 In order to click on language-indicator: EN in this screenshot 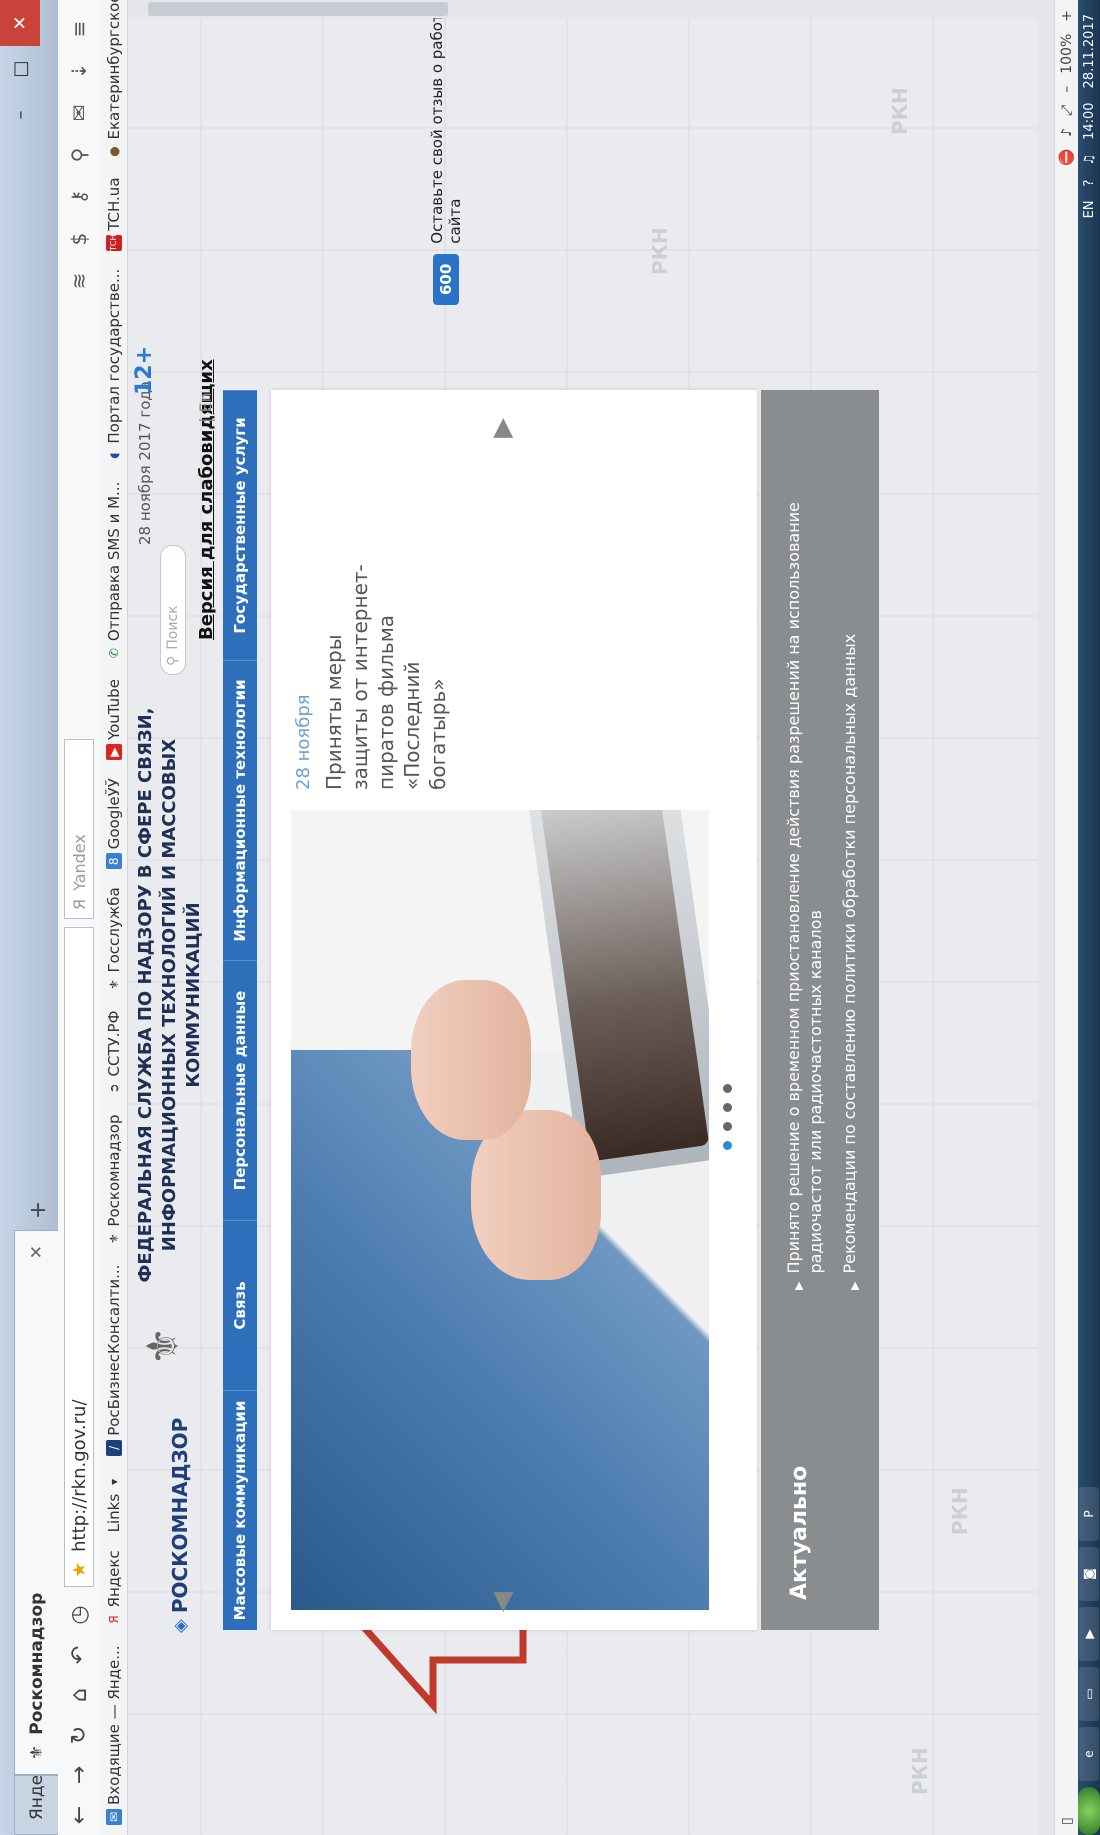, I will do `click(1089, 209)`.